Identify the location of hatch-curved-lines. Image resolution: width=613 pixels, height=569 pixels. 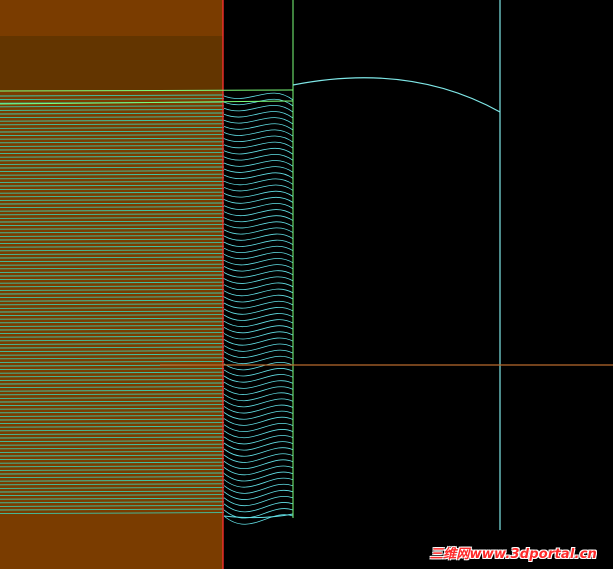
(258, 308).